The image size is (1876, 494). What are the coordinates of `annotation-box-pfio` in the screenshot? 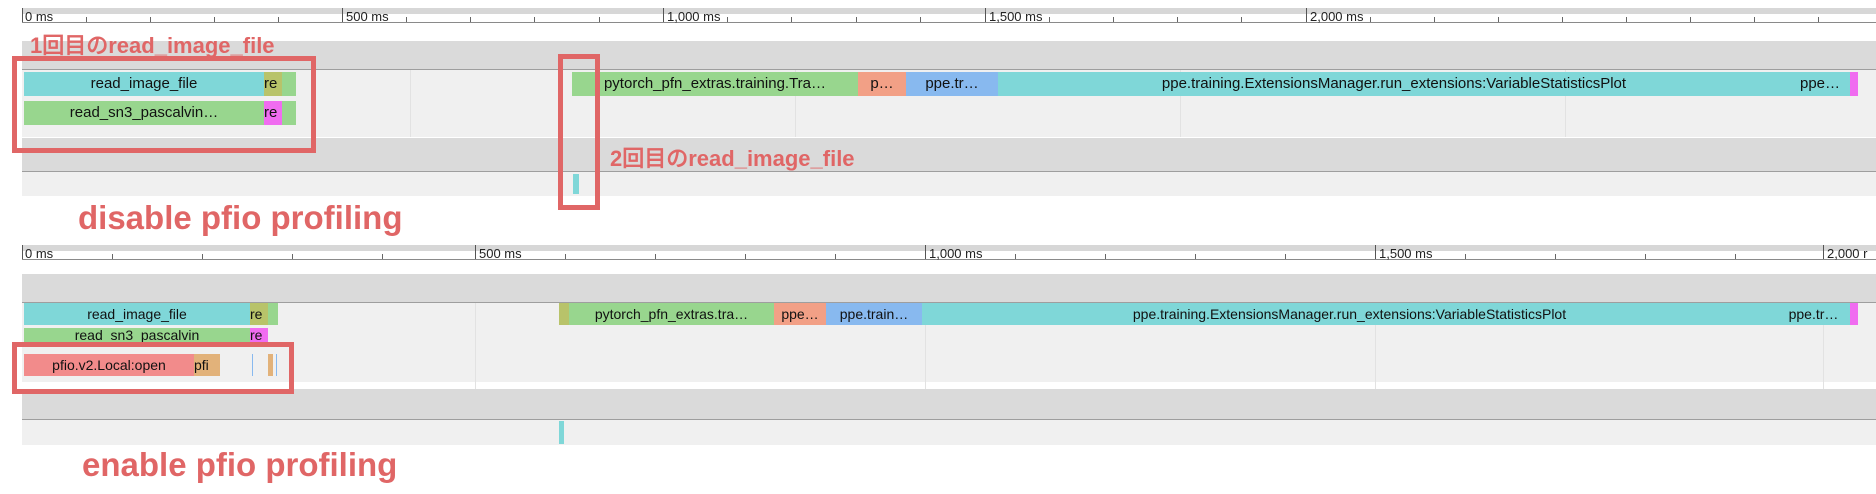 It's located at (153, 368).